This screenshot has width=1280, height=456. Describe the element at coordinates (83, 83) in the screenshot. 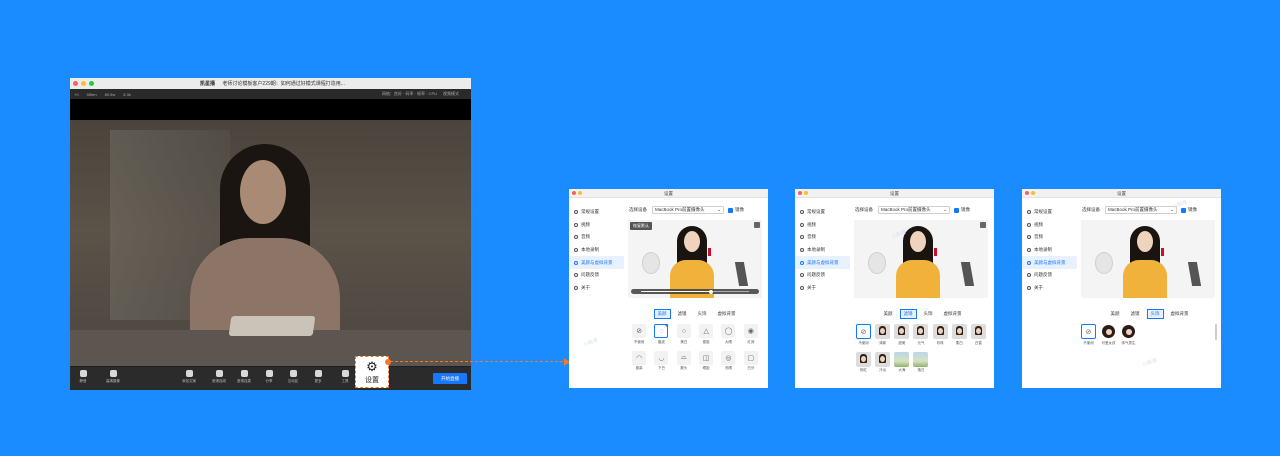

I see `minimize-window-button` at that location.